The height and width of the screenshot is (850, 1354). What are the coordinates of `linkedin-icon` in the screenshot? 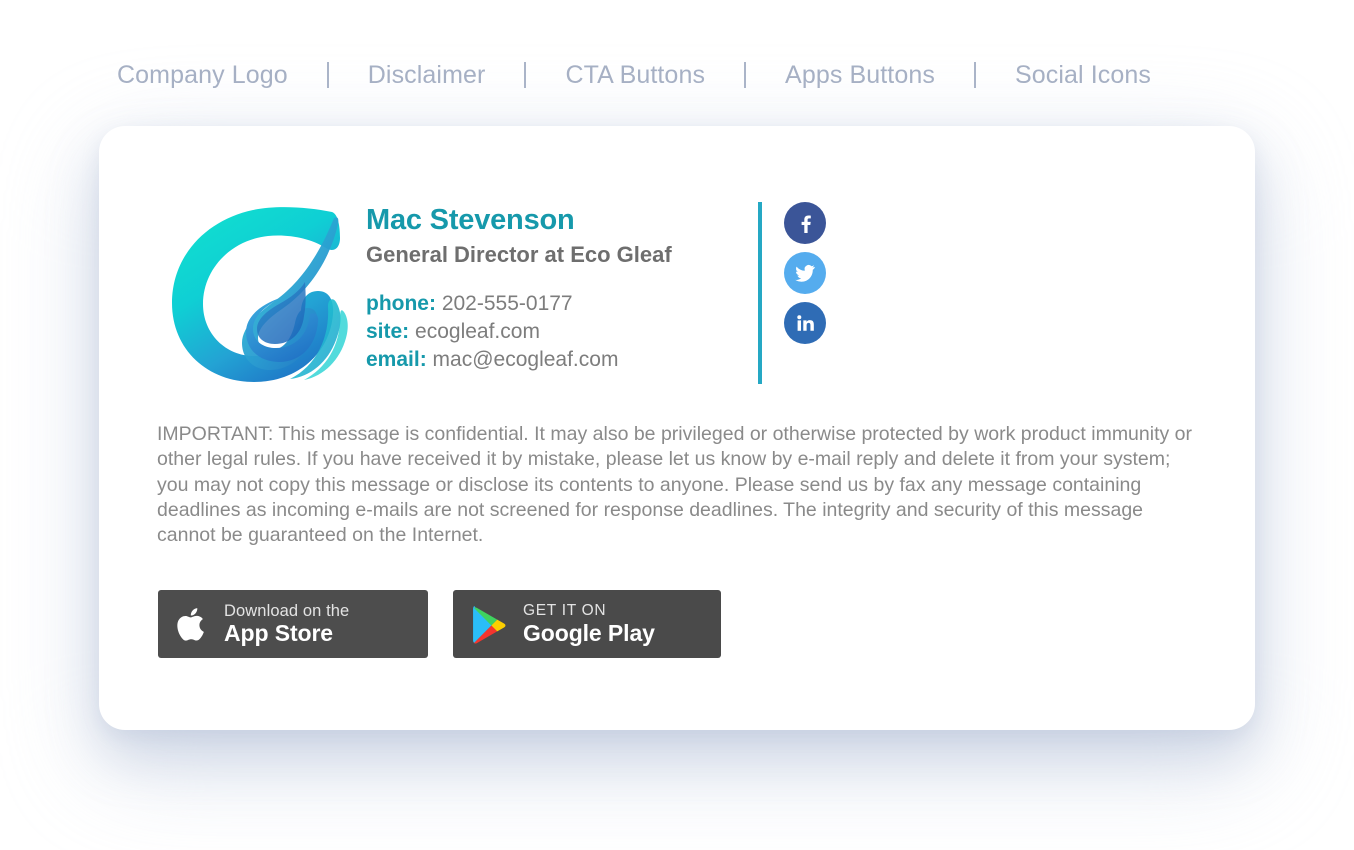 It's located at (805, 323).